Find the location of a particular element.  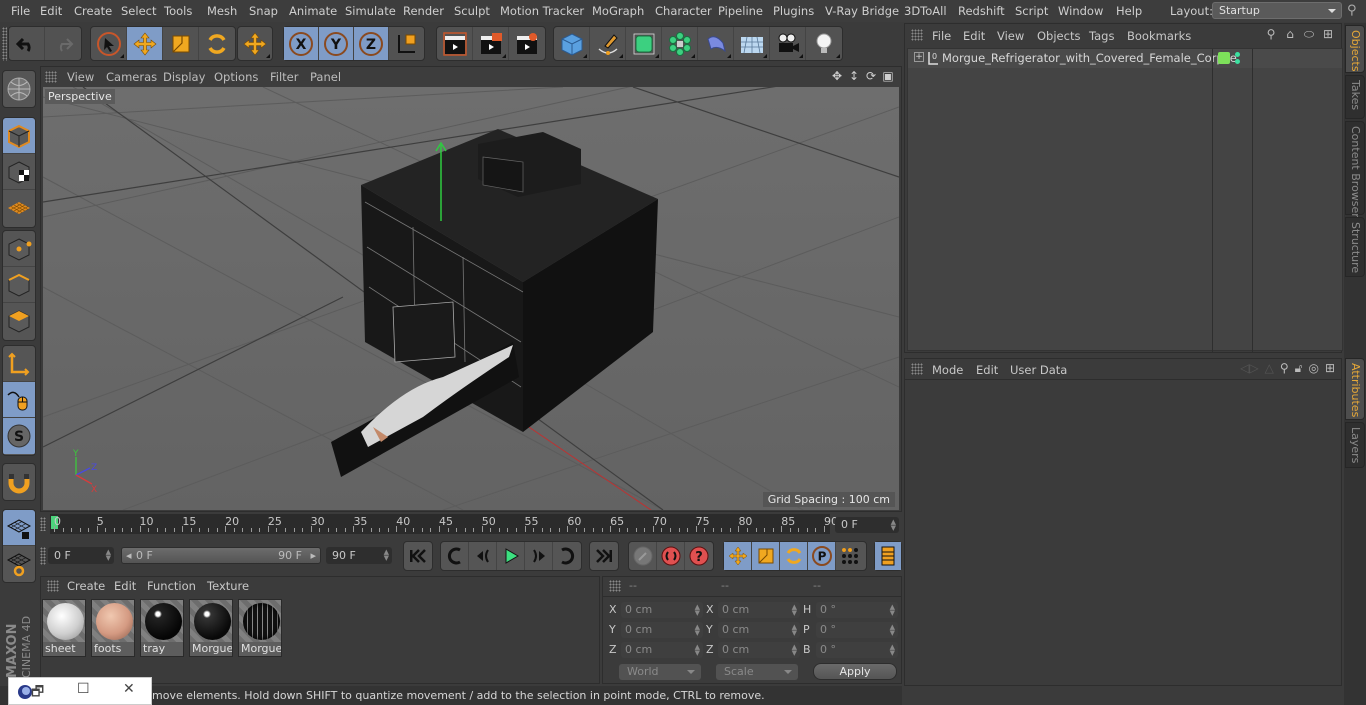

move-button is located at coordinates (145, 43).